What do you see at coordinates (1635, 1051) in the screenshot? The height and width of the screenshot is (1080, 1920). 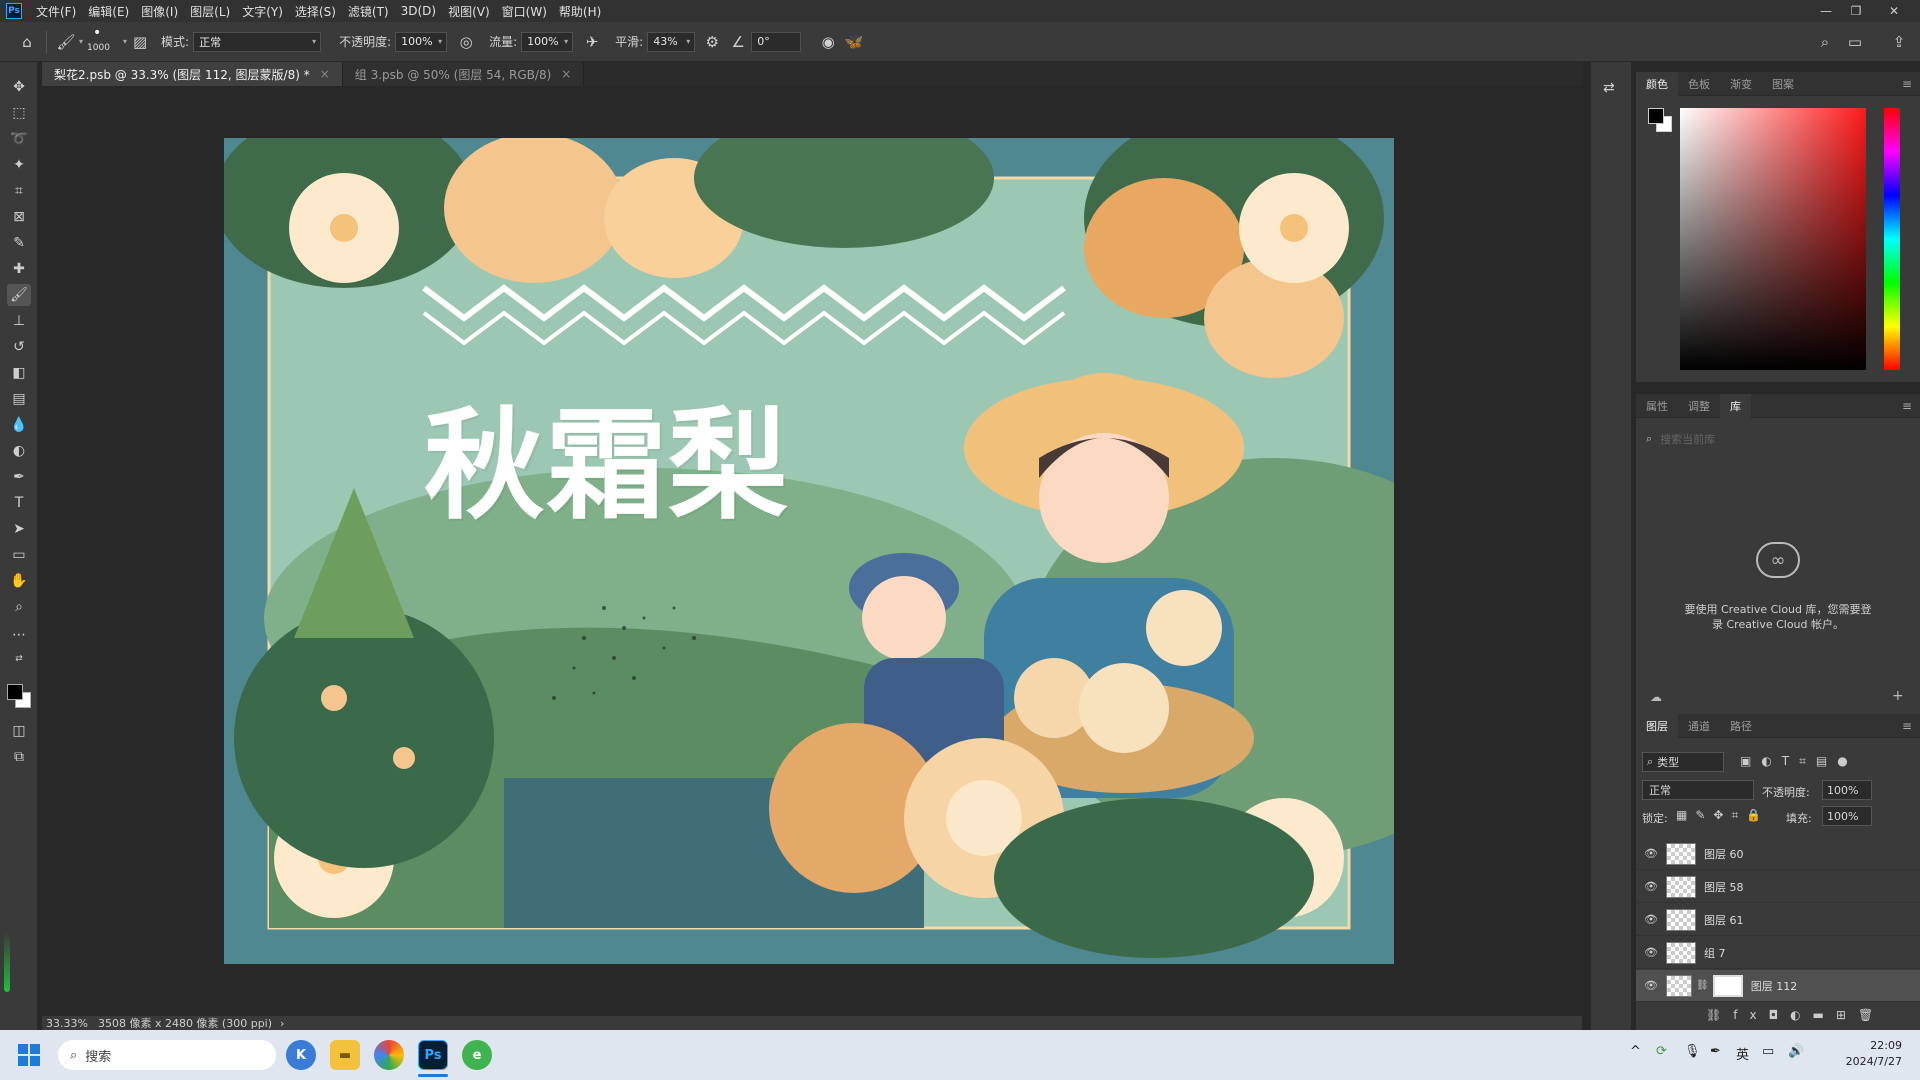 I see `chevron-up-icon: ^` at bounding box center [1635, 1051].